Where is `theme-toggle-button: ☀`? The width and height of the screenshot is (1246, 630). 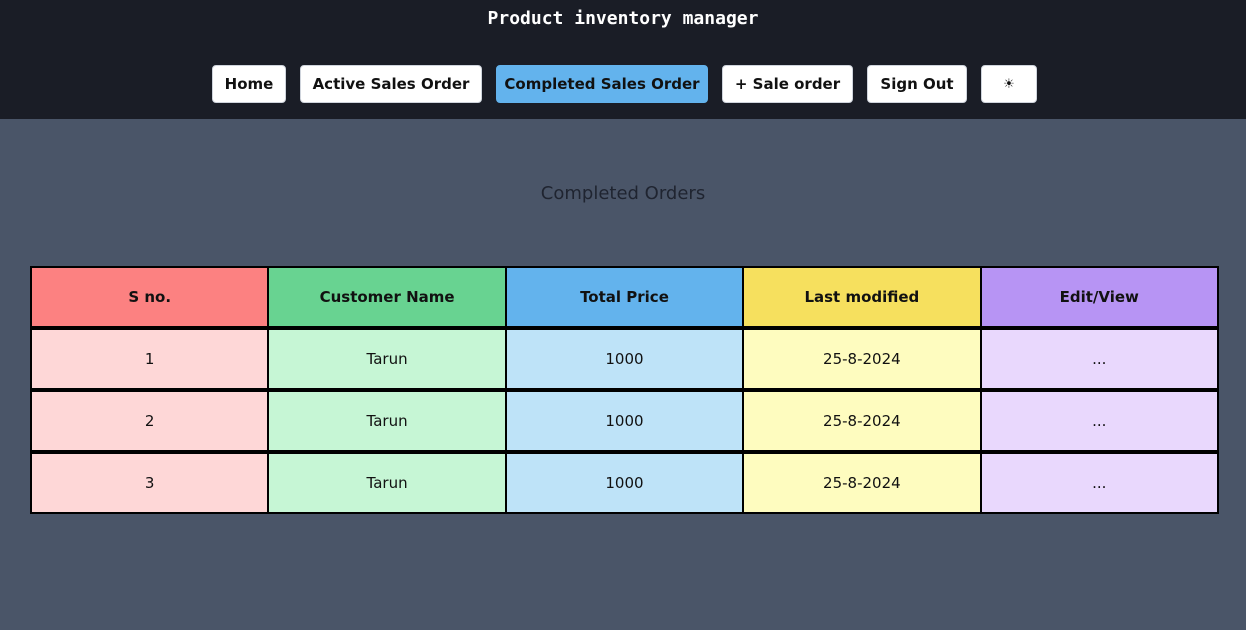 theme-toggle-button: ☀ is located at coordinates (1009, 84).